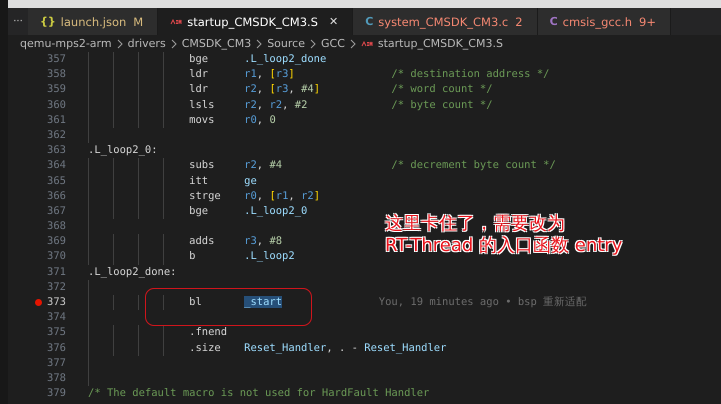  I want to click on code-line: ldr r2, [r3, #4], so click(255, 90).